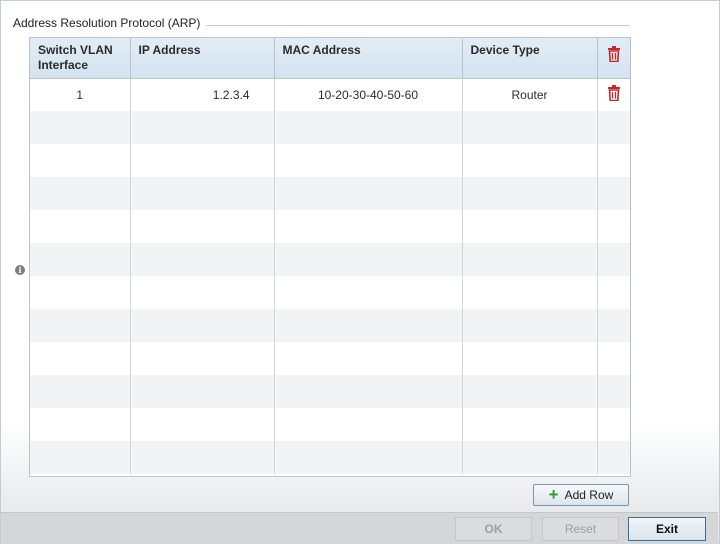 The height and width of the screenshot is (544, 720). What do you see at coordinates (20, 270) in the screenshot?
I see `info-icon: i` at bounding box center [20, 270].